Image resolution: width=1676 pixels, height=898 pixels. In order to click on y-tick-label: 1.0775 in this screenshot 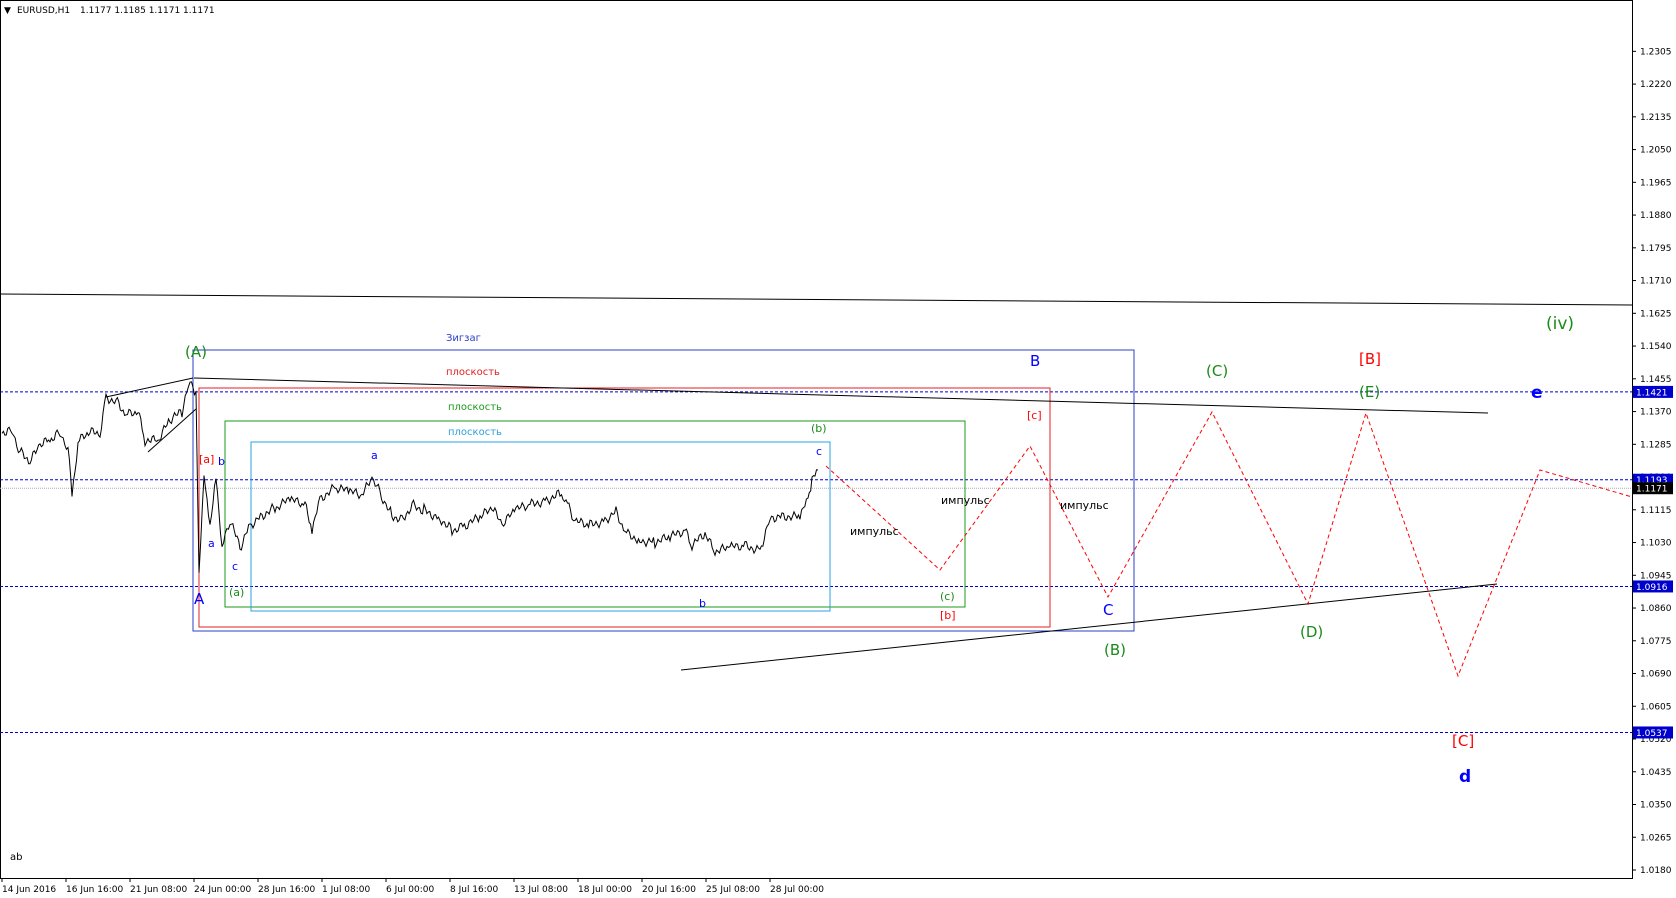, I will do `click(1656, 642)`.